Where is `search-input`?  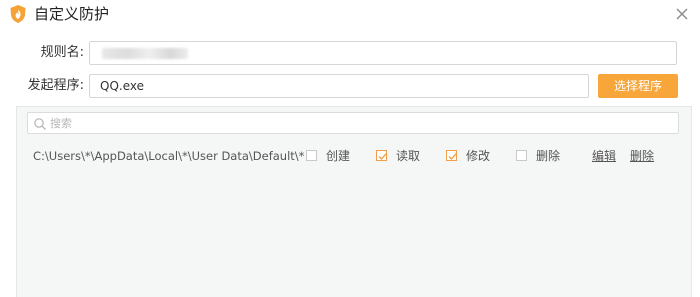
search-input is located at coordinates (350, 123).